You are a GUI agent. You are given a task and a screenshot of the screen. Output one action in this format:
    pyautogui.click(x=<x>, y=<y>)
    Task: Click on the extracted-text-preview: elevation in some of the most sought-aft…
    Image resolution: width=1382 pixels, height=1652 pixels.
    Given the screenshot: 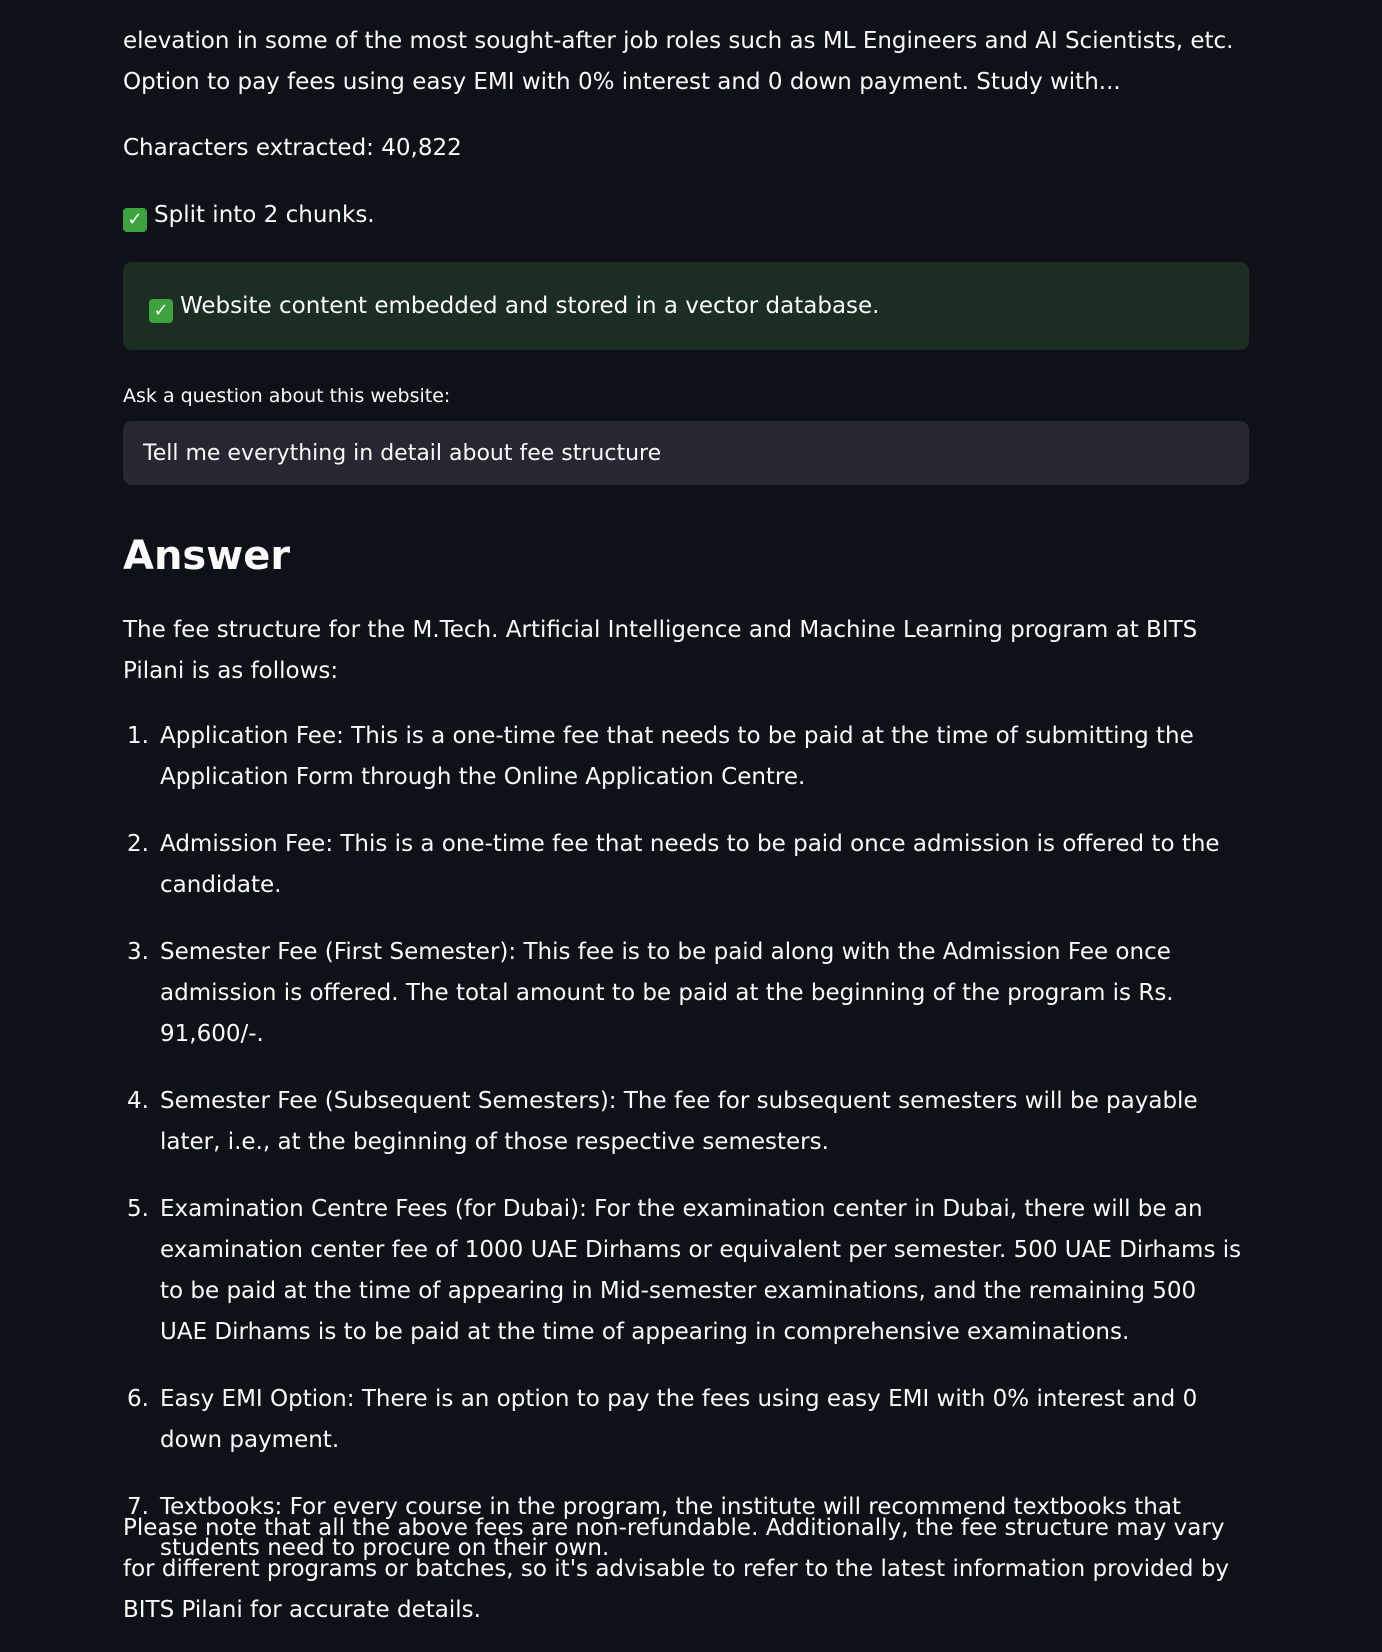 What is the action you would take?
    pyautogui.click(x=678, y=61)
    